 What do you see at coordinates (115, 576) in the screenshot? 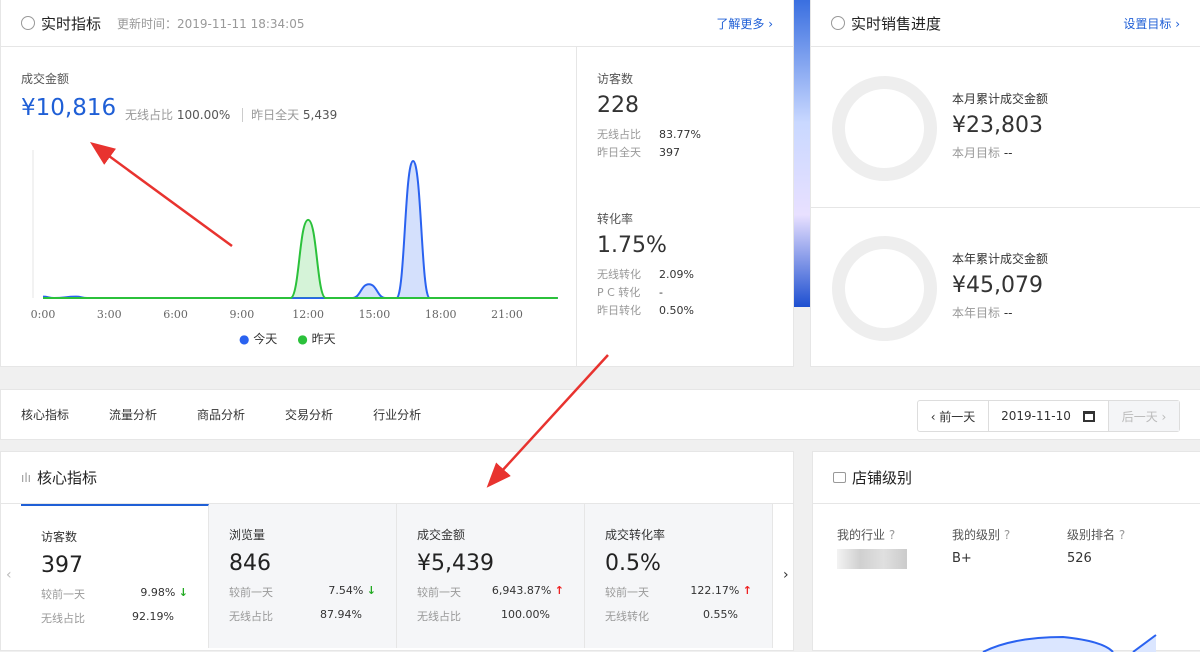
I see `kpi-cell: 访客数 397 较前一天 9.98% ↓ 无线占比 92.19%` at bounding box center [115, 576].